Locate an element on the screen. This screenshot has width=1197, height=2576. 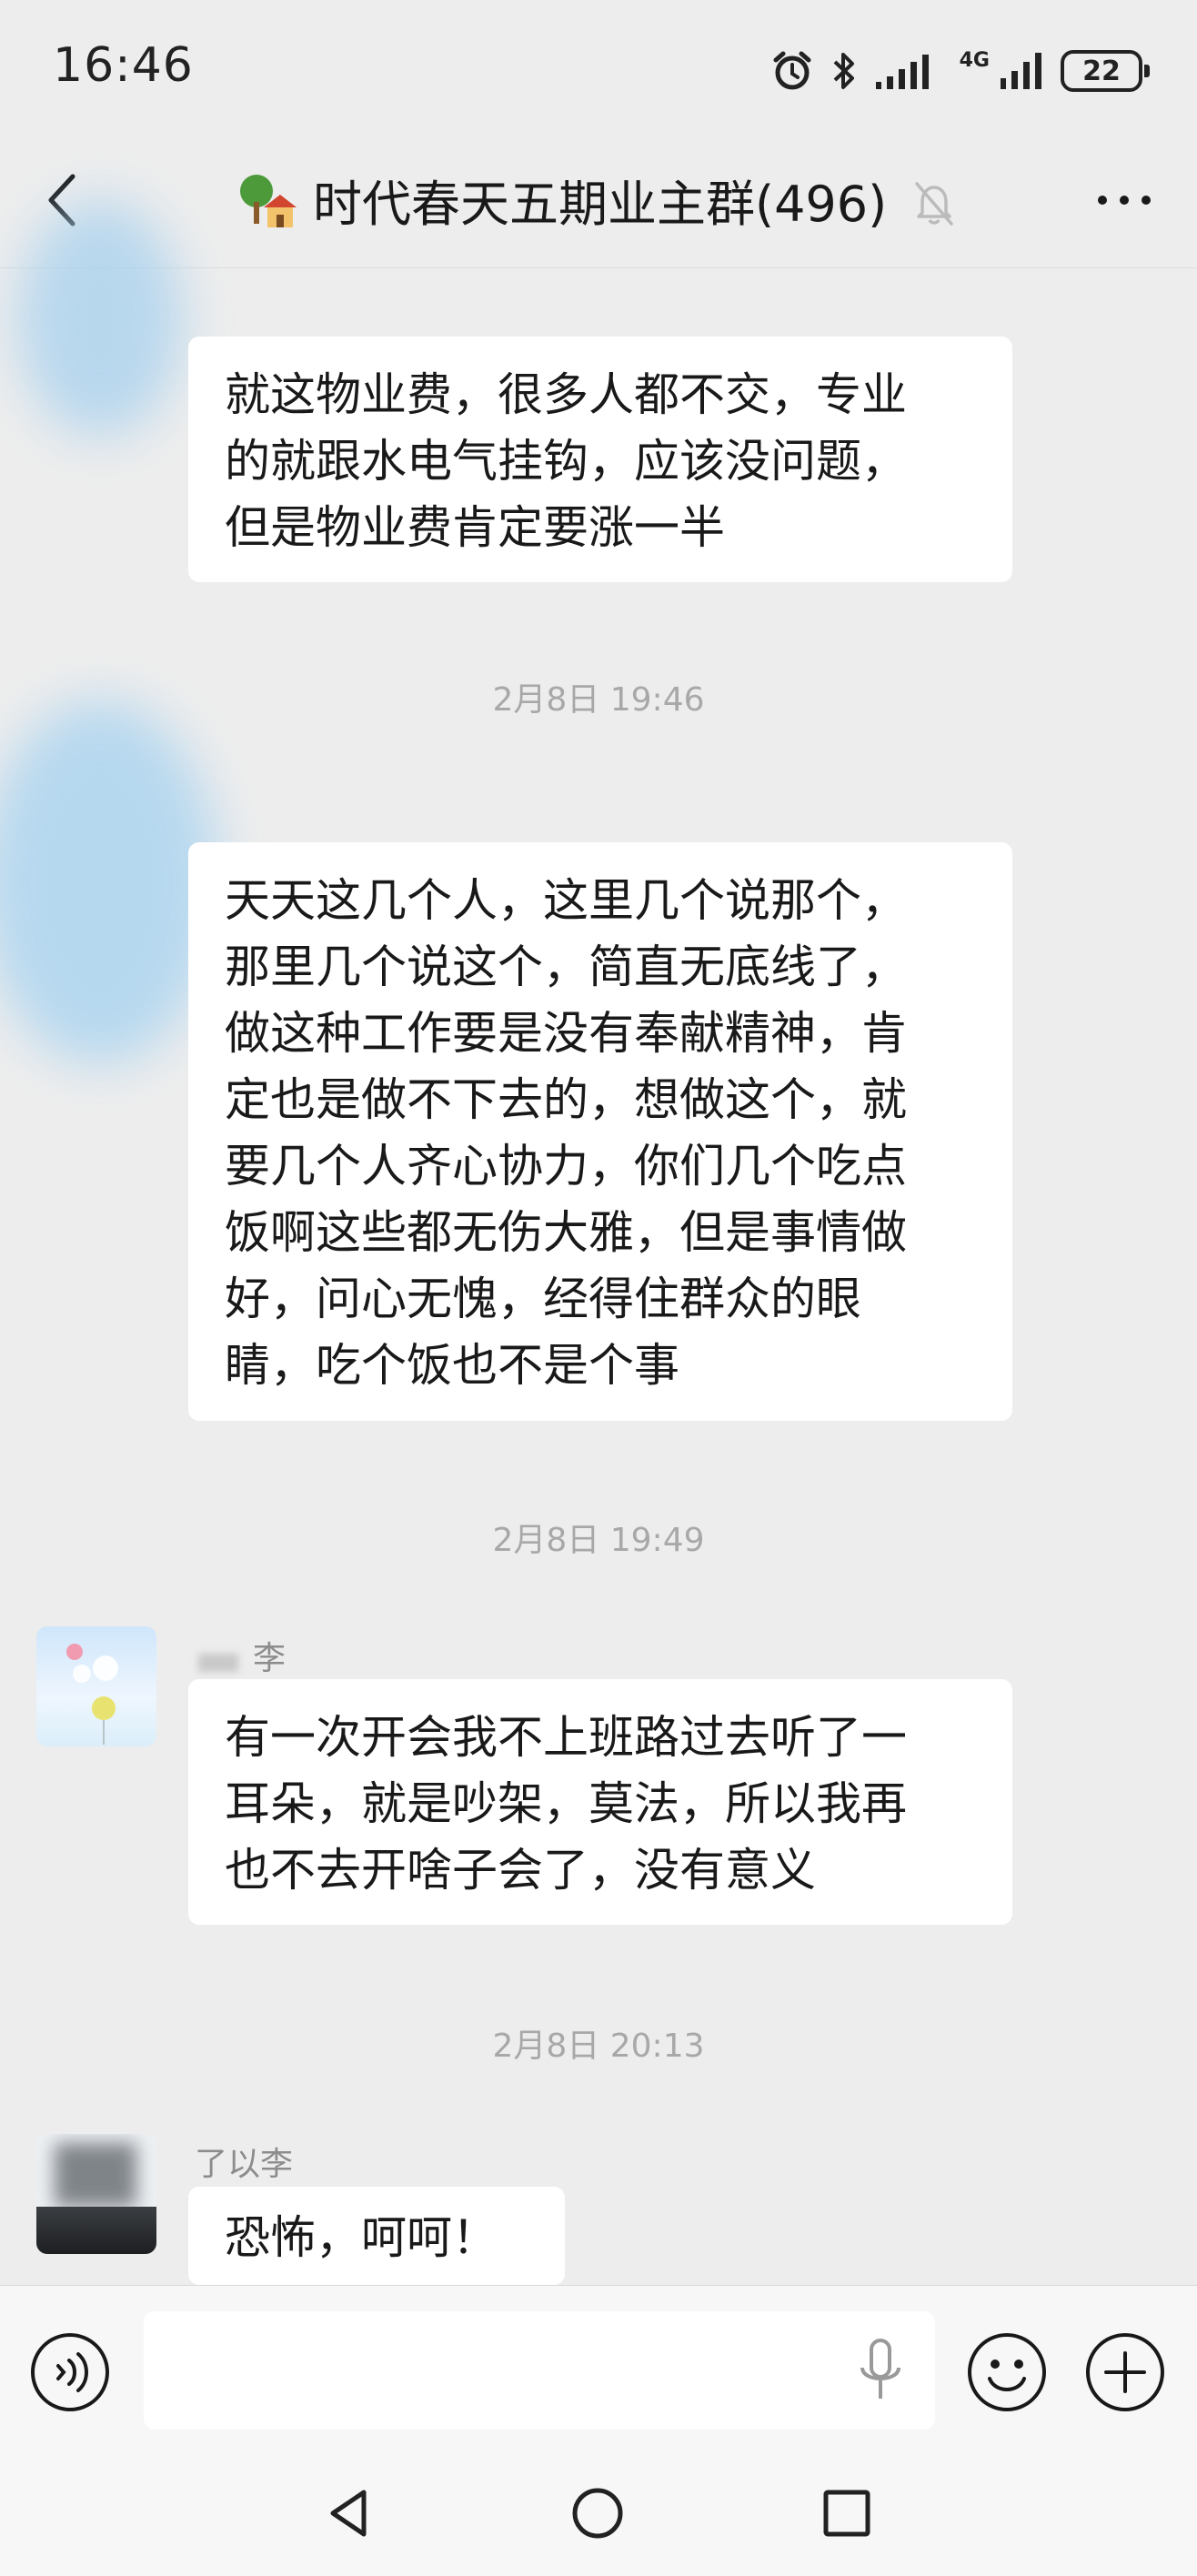
chat-title: 时代春天五期业主群(496) is located at coordinates (600, 204).